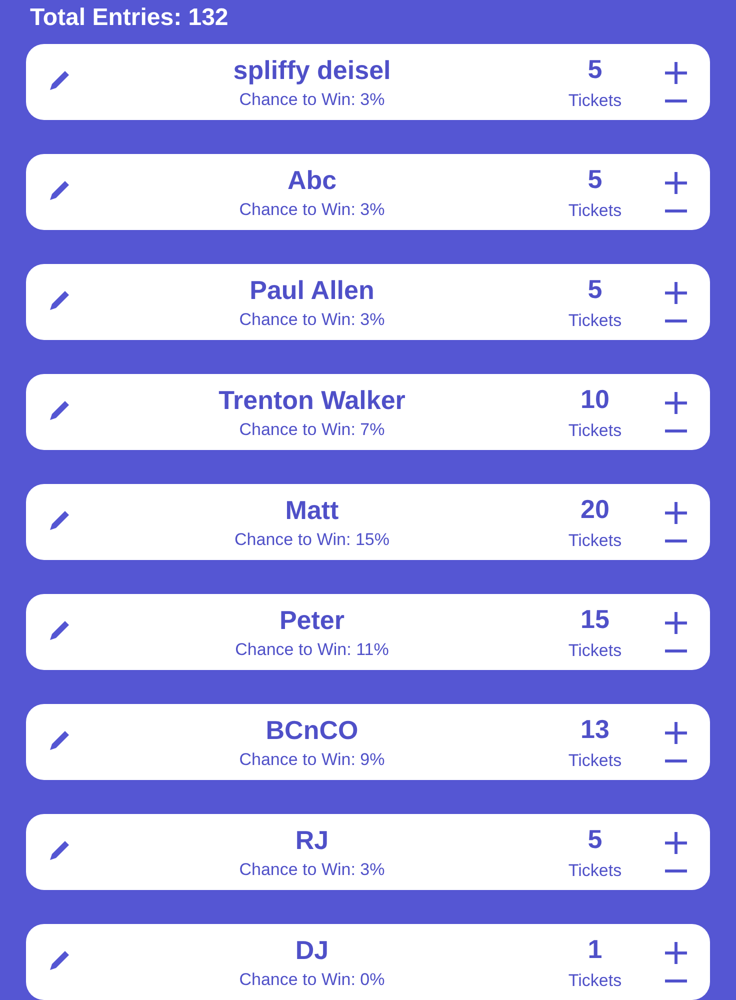  What do you see at coordinates (312, 430) in the screenshot?
I see `win-chance: Chance to Win: 7%` at bounding box center [312, 430].